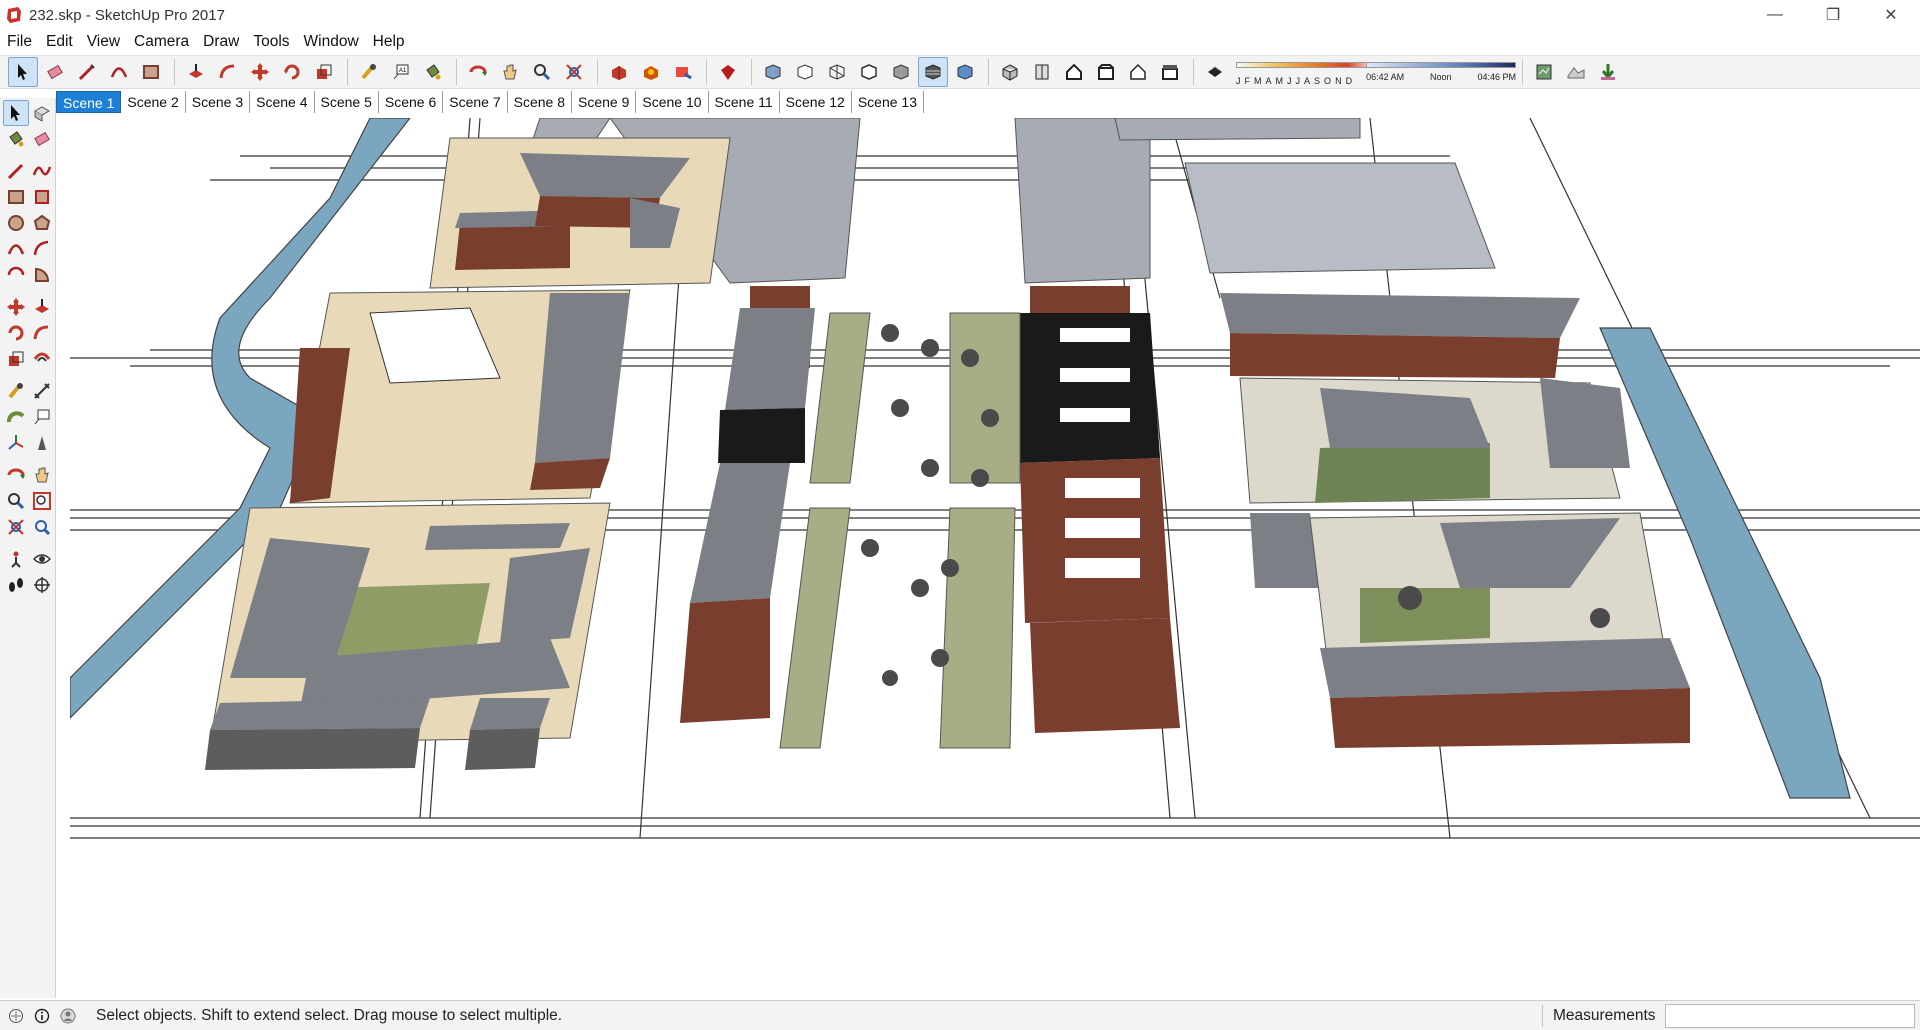 This screenshot has height=1030, width=1920. I want to click on iso-view-button, so click(1010, 72).